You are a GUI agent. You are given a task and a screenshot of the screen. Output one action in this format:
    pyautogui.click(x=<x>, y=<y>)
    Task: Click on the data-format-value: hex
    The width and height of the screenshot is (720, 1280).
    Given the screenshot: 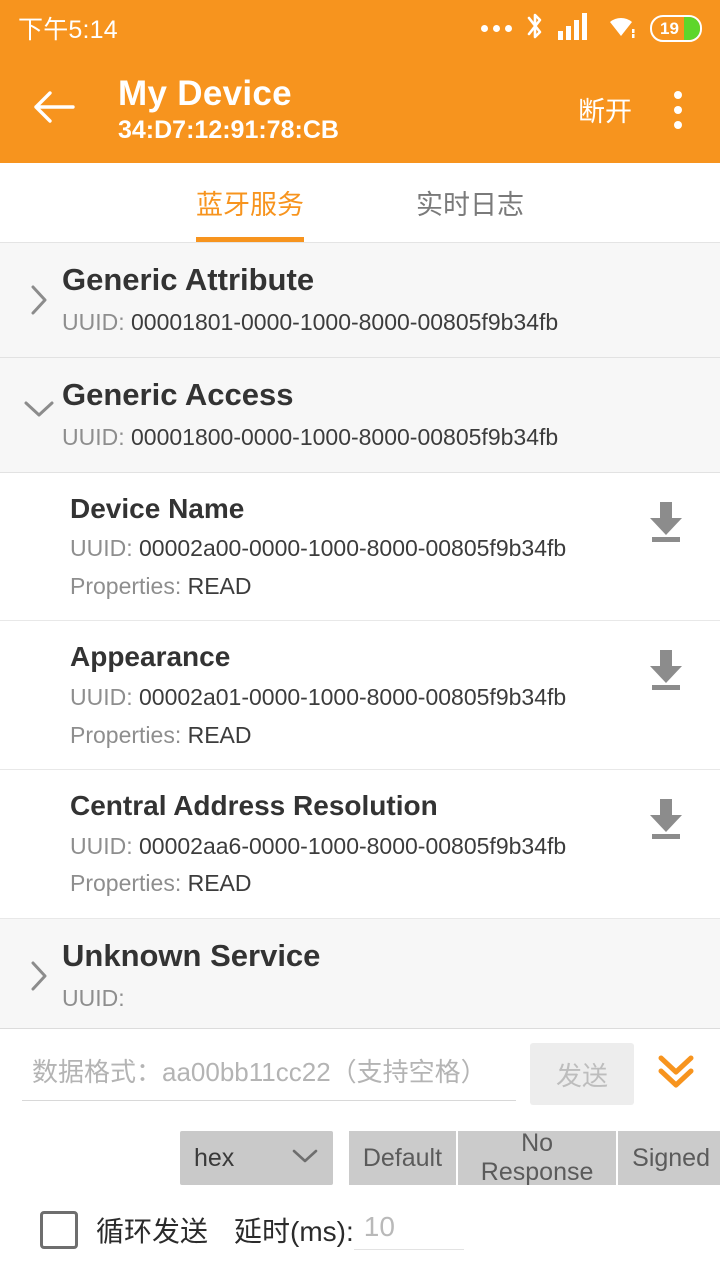 What is the action you would take?
    pyautogui.click(x=214, y=1157)
    